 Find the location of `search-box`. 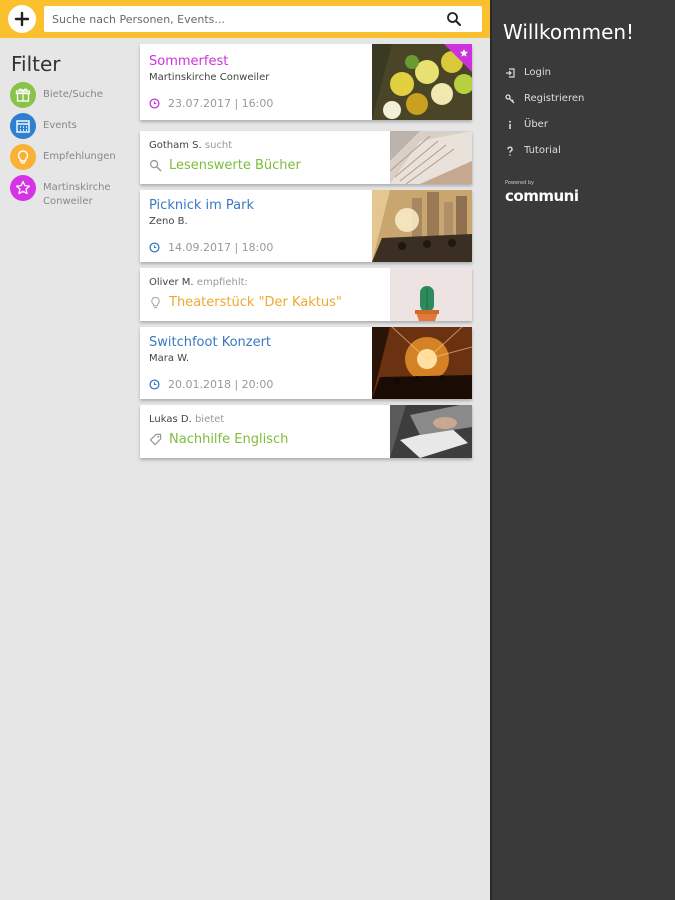

search-box is located at coordinates (263, 19).